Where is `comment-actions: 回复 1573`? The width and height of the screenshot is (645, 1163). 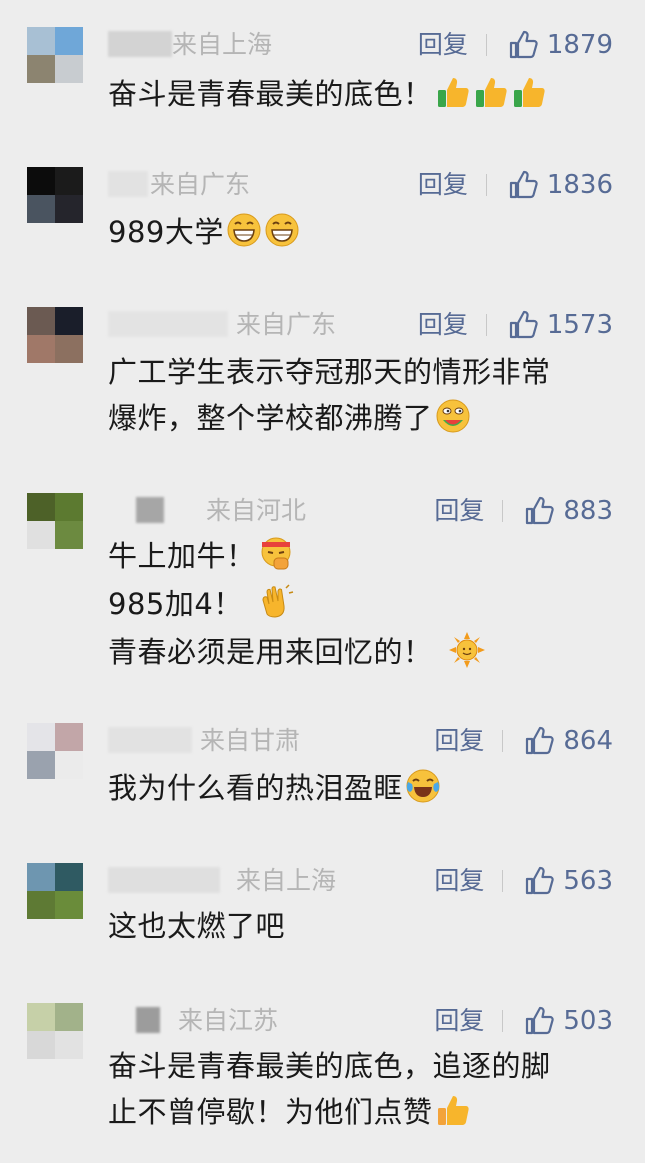
comment-actions: 回复 1573 is located at coordinates (515, 325).